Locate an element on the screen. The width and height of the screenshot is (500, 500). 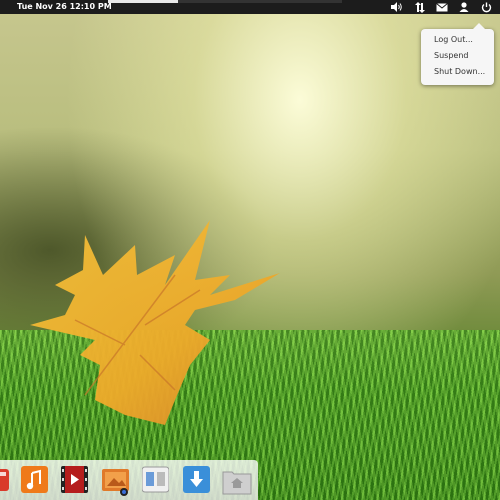
top-panel: Tue Nov 26 12:10 PM is located at coordinates (250, 7).